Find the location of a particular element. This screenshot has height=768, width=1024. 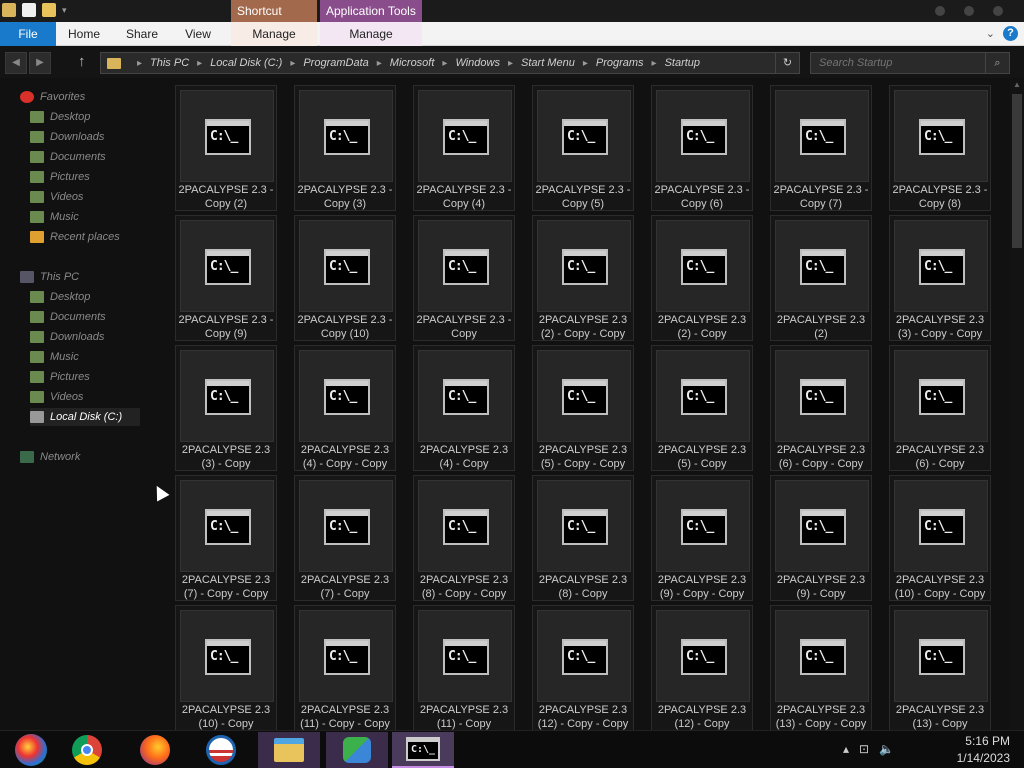

nav-favorite-downloads: Downloads is located at coordinates (85, 137).